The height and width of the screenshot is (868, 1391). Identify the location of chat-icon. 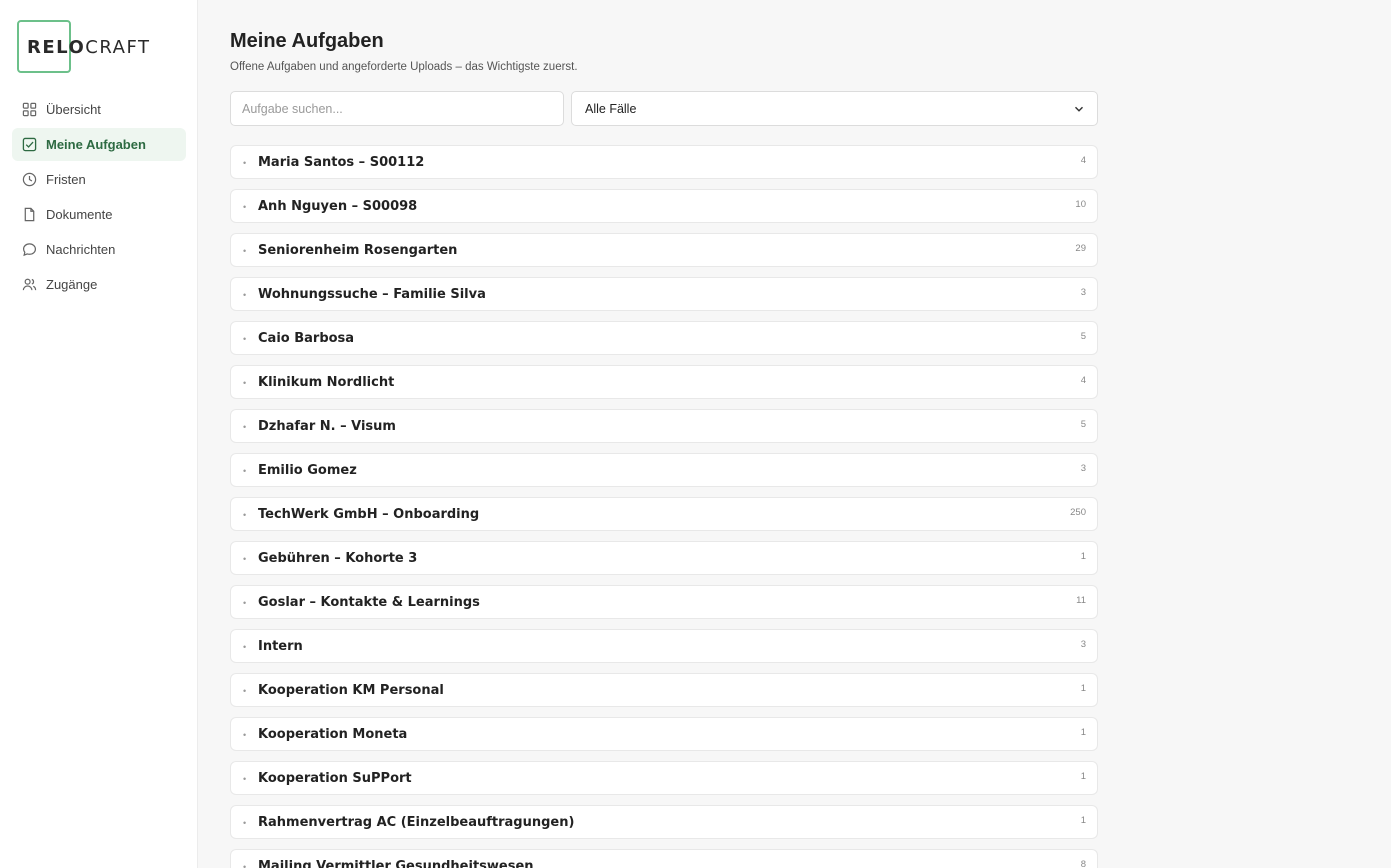
(29, 250).